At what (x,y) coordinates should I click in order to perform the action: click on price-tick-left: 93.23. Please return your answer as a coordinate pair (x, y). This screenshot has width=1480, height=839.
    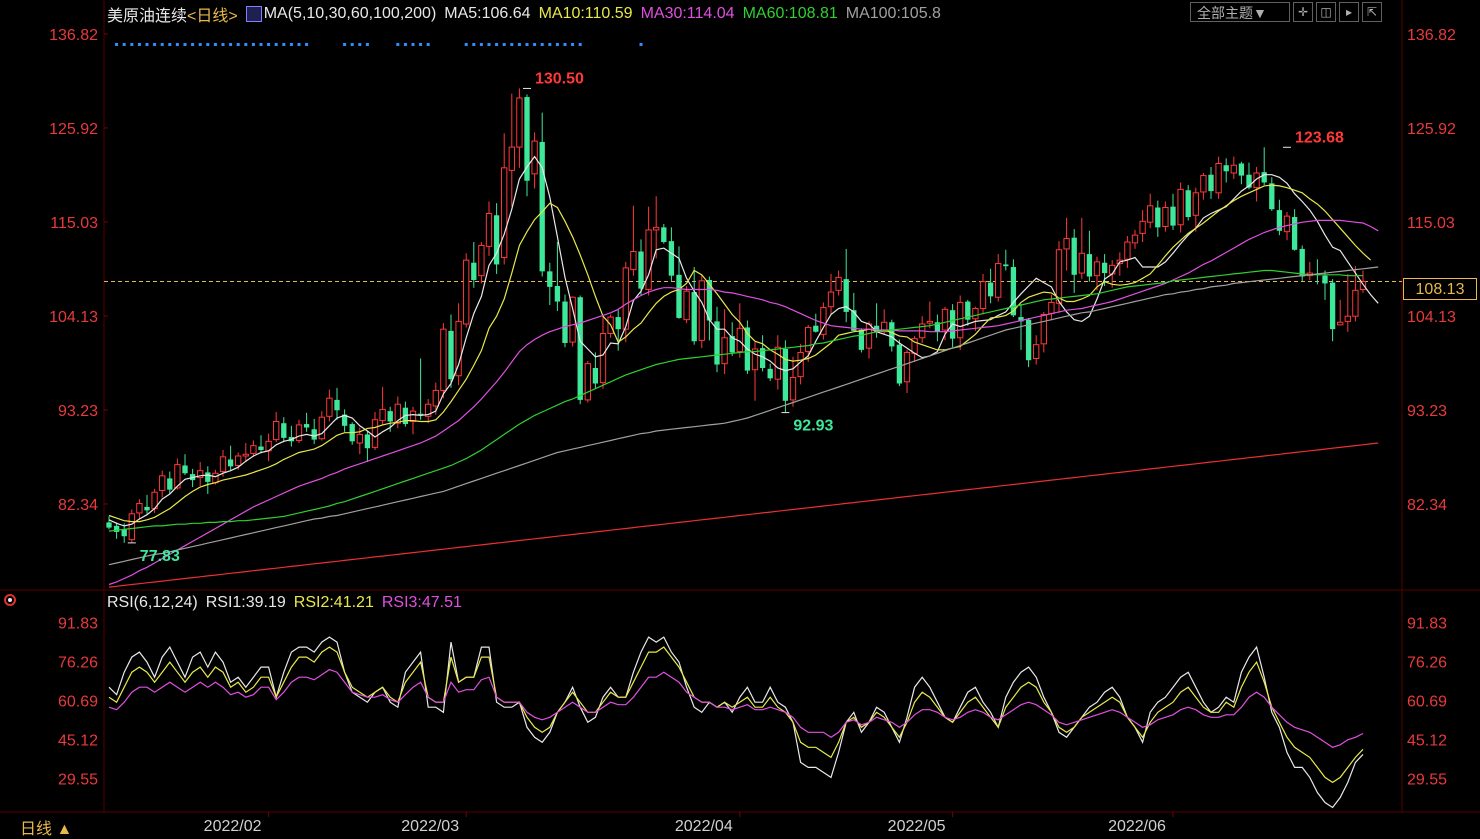
    Looking at the image, I should click on (78, 411).